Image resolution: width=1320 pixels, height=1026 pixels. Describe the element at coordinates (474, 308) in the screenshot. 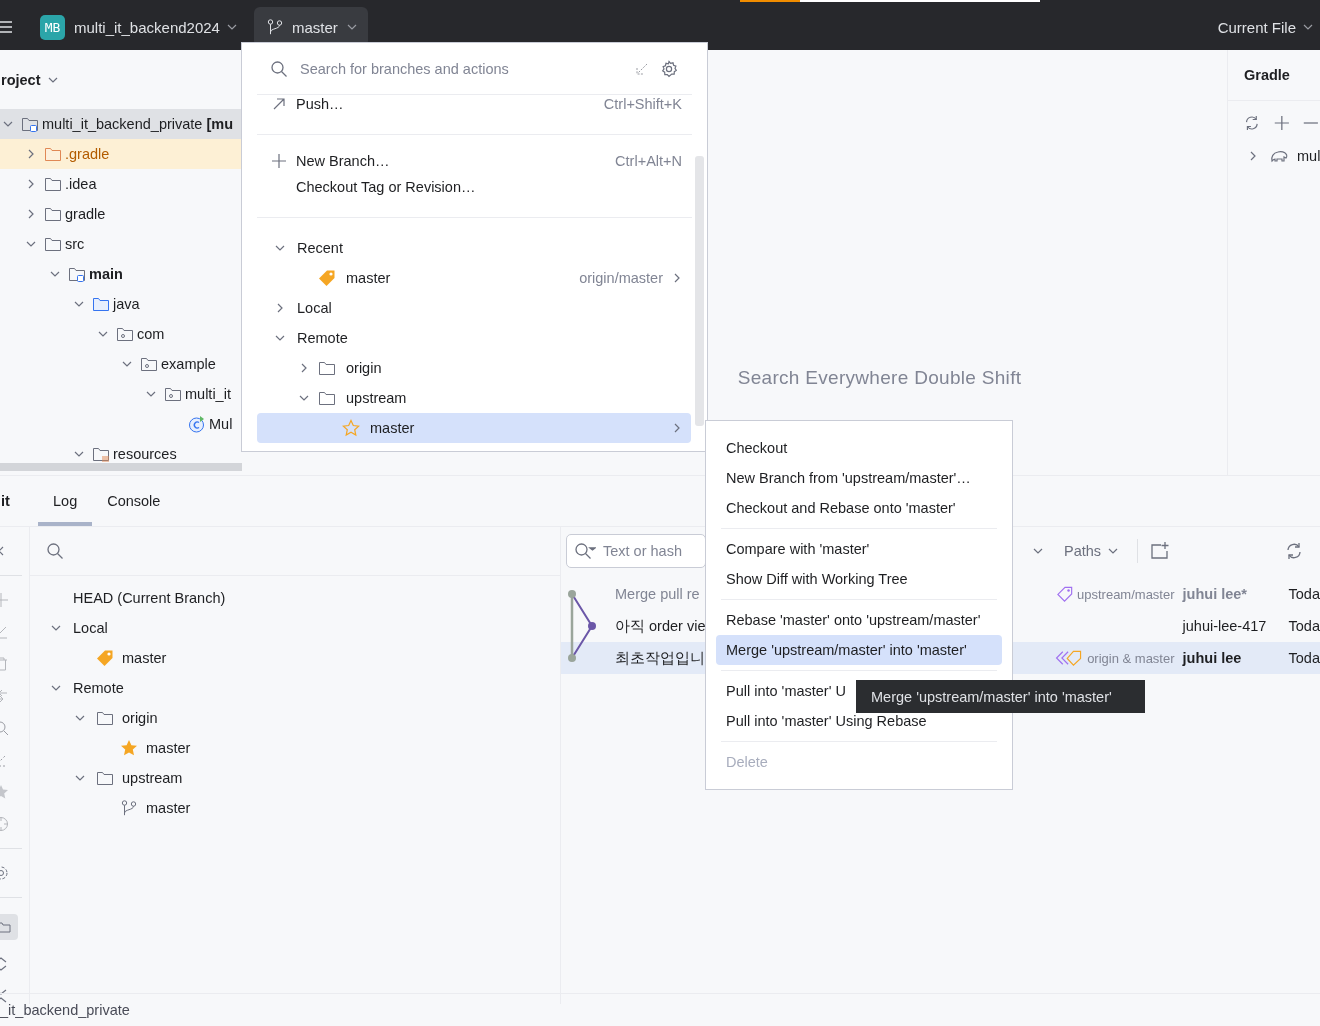

I see `branch-item: Local` at that location.